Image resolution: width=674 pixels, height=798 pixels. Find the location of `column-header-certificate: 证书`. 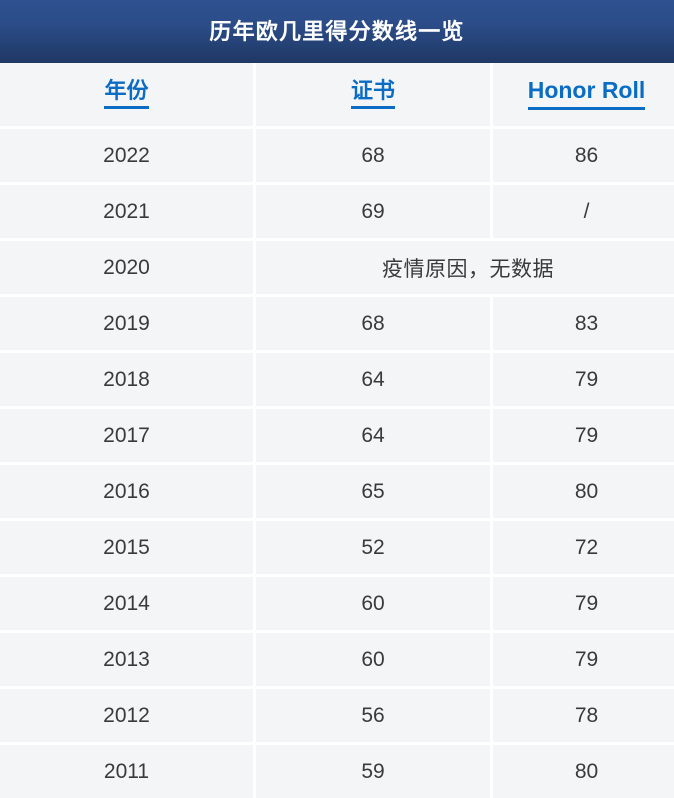

column-header-certificate: 证书 is located at coordinates (373, 94).